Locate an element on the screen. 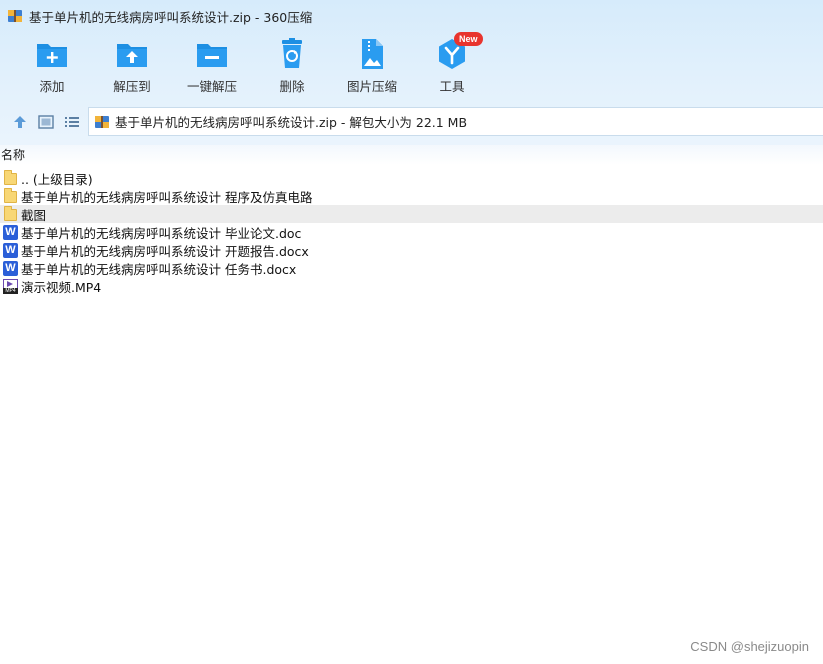  toolbar: 添加 解压到 一键解压 删除 图片压缩 工具 New is located at coordinates (411, 64).